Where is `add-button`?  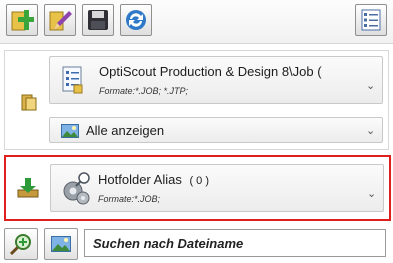
add-button is located at coordinates (22, 20).